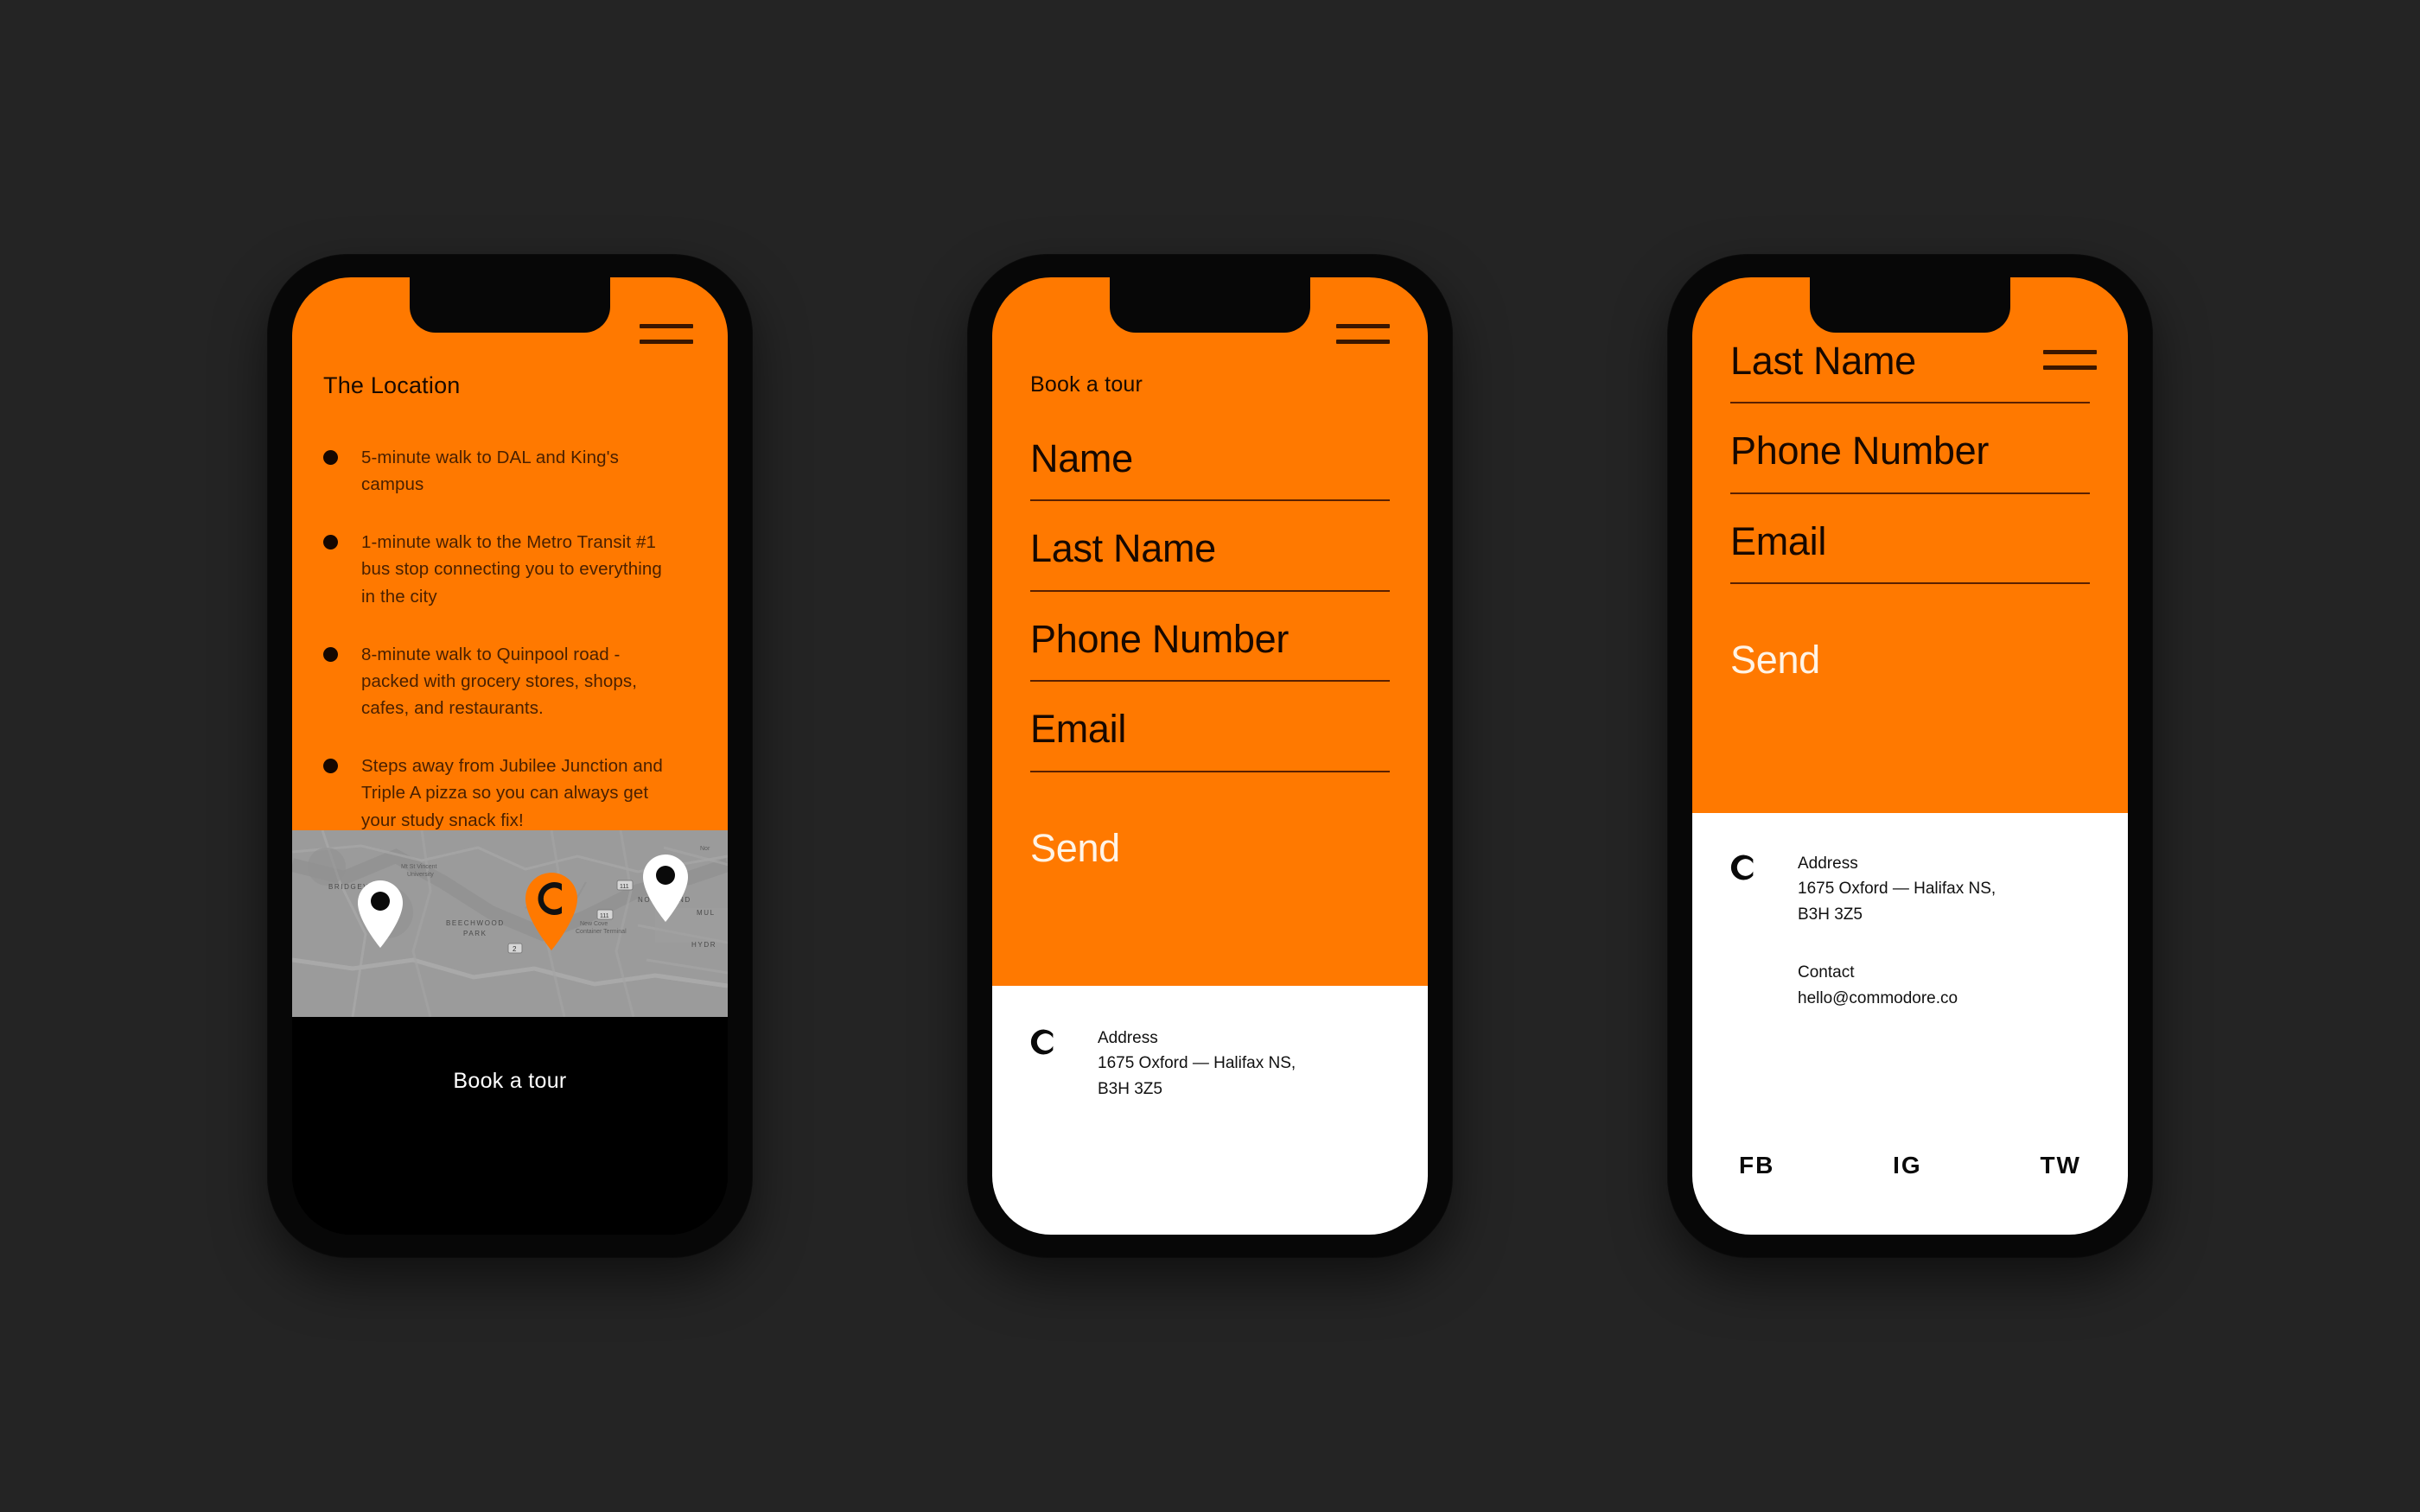  Describe the element at coordinates (475, 933) in the screenshot. I see `svg-text: PARK` at that location.